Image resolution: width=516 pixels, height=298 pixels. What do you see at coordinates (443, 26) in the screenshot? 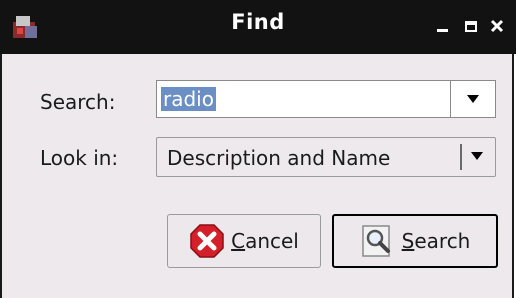
I see `minimize-icon` at bounding box center [443, 26].